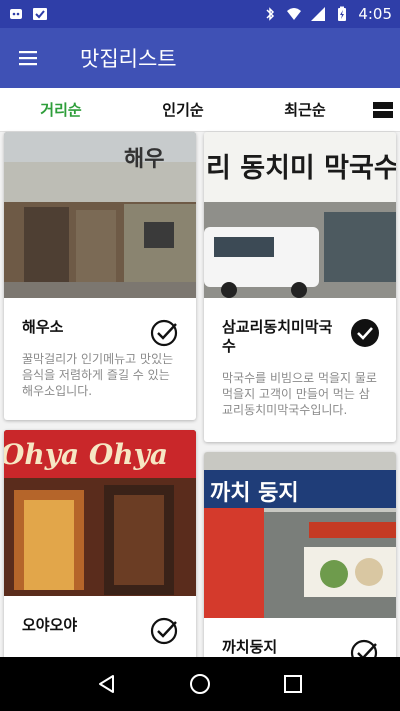 This screenshot has width=400, height=711. Describe the element at coordinates (270, 14) in the screenshot. I see `bluetooth-icon` at that location.